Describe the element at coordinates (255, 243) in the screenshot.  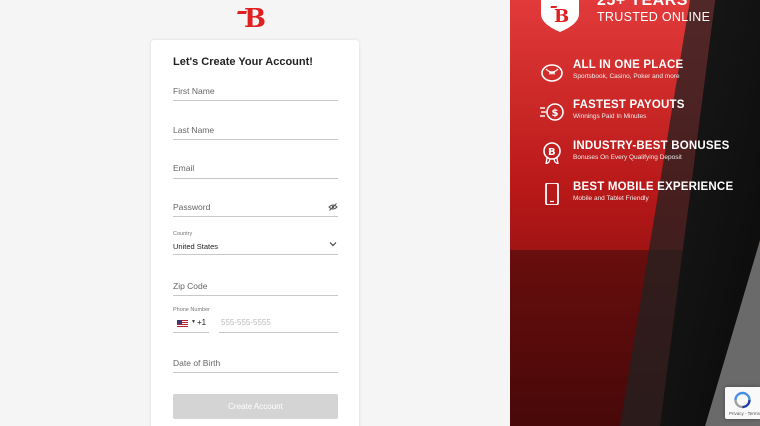
I see `country-select: Country United States` at that location.